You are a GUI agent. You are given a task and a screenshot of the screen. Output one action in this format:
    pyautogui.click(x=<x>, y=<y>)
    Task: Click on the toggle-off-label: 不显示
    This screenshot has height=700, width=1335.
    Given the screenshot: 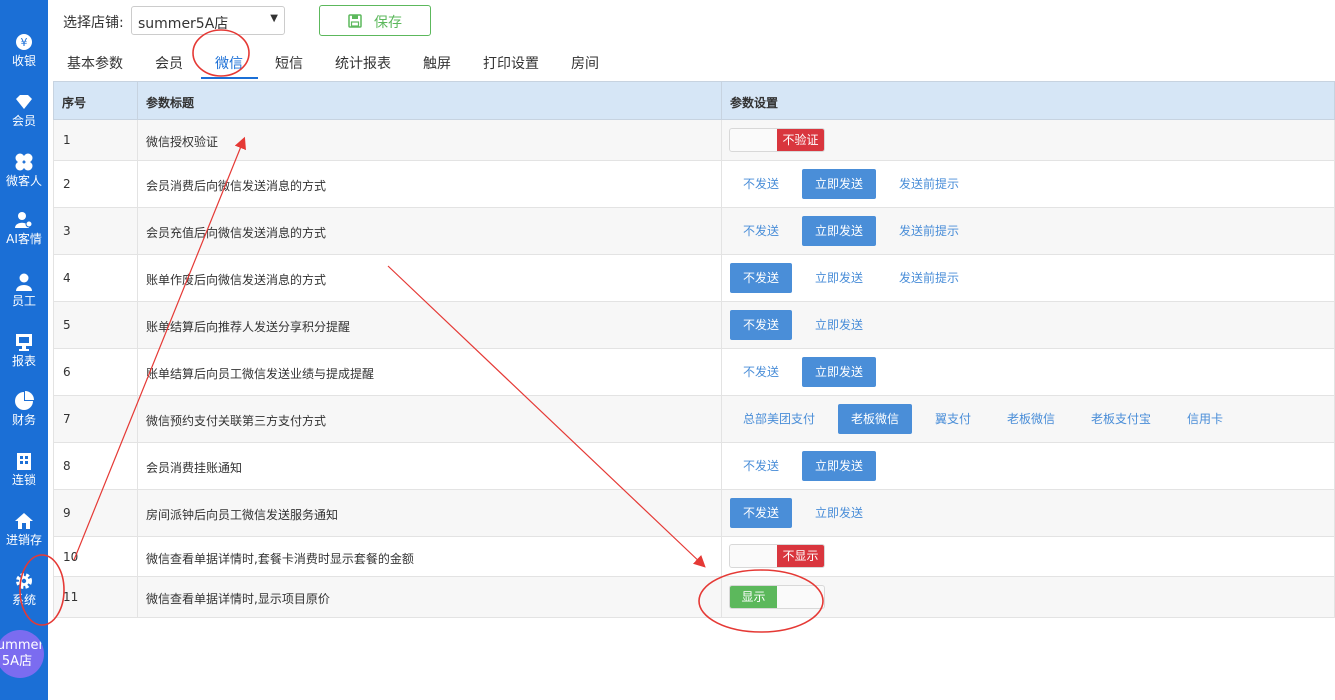 What is the action you would take?
    pyautogui.click(x=800, y=556)
    